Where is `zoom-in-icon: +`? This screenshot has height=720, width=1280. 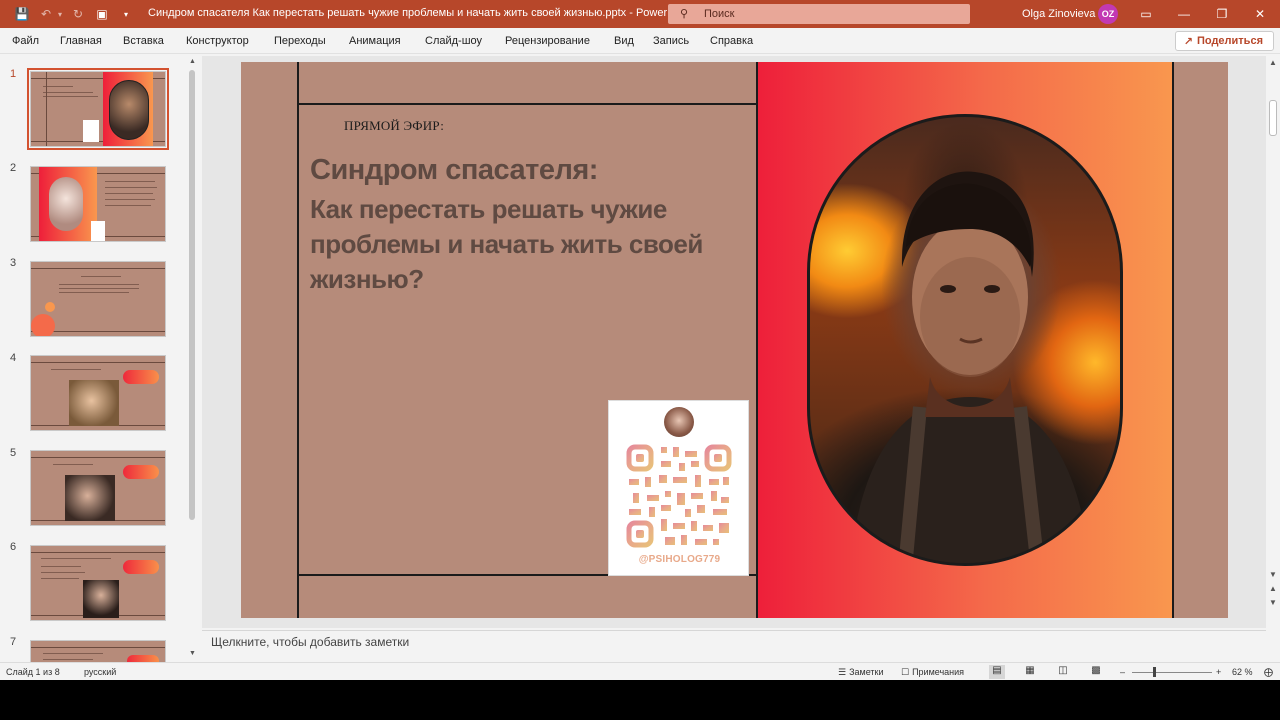 zoom-in-icon: + is located at coordinates (1218, 672).